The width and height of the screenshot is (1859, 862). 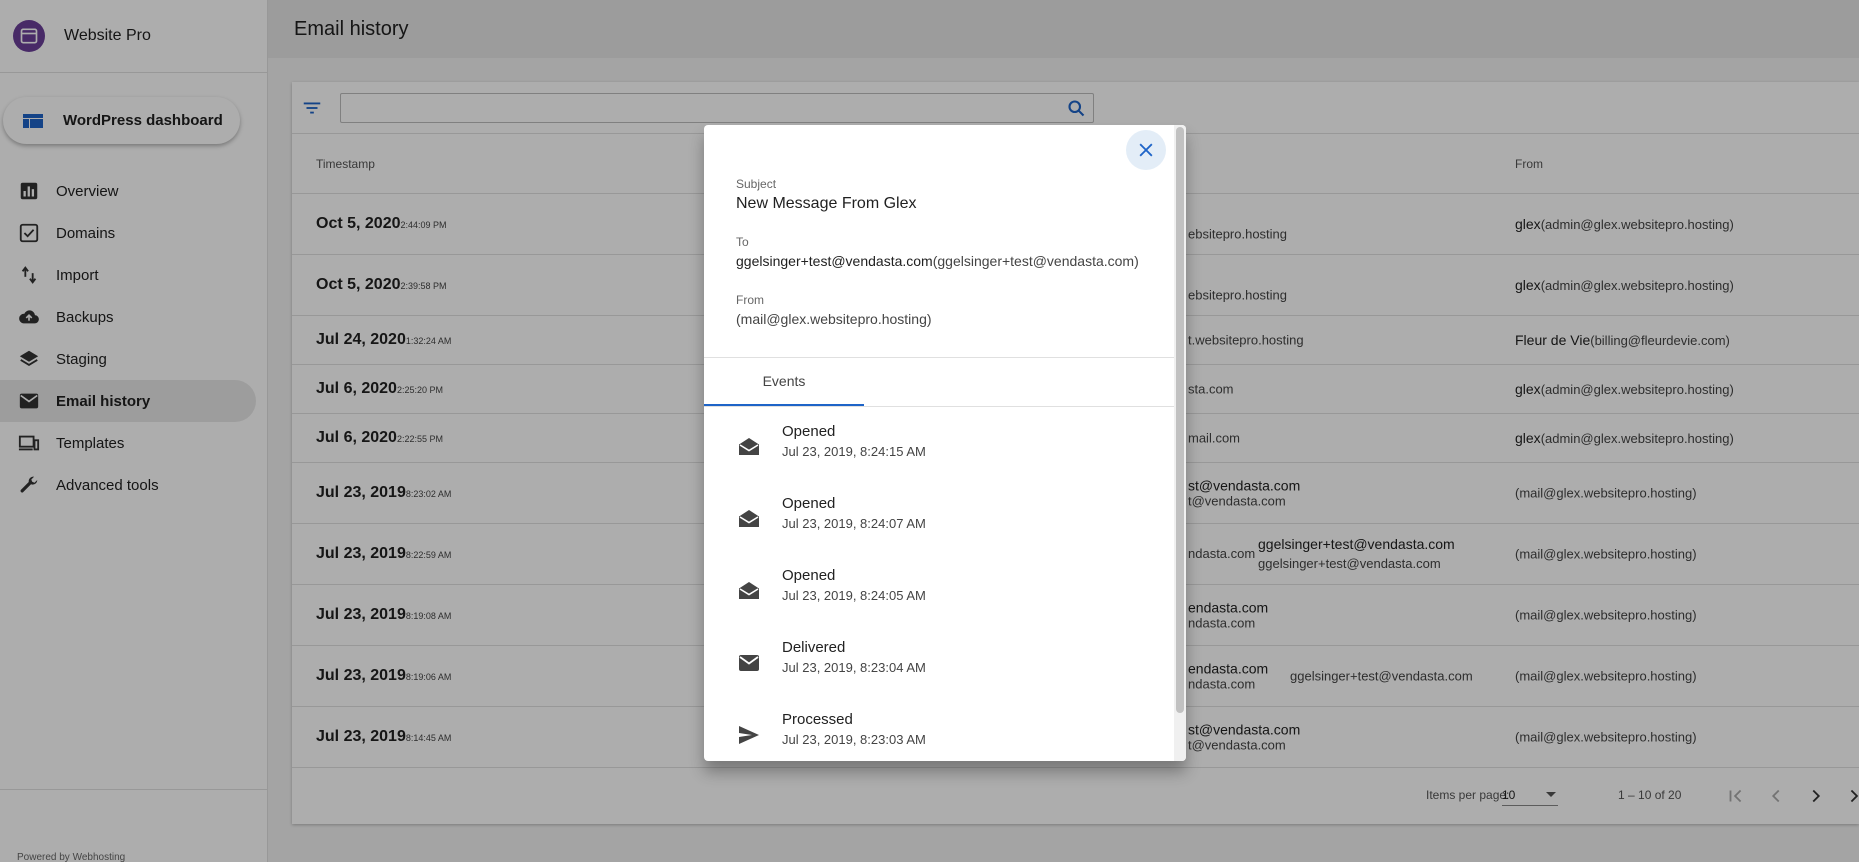 What do you see at coordinates (939, 595) in the screenshot?
I see `event-item: Opened Jul 23, 2019, 8:24:05 AM` at bounding box center [939, 595].